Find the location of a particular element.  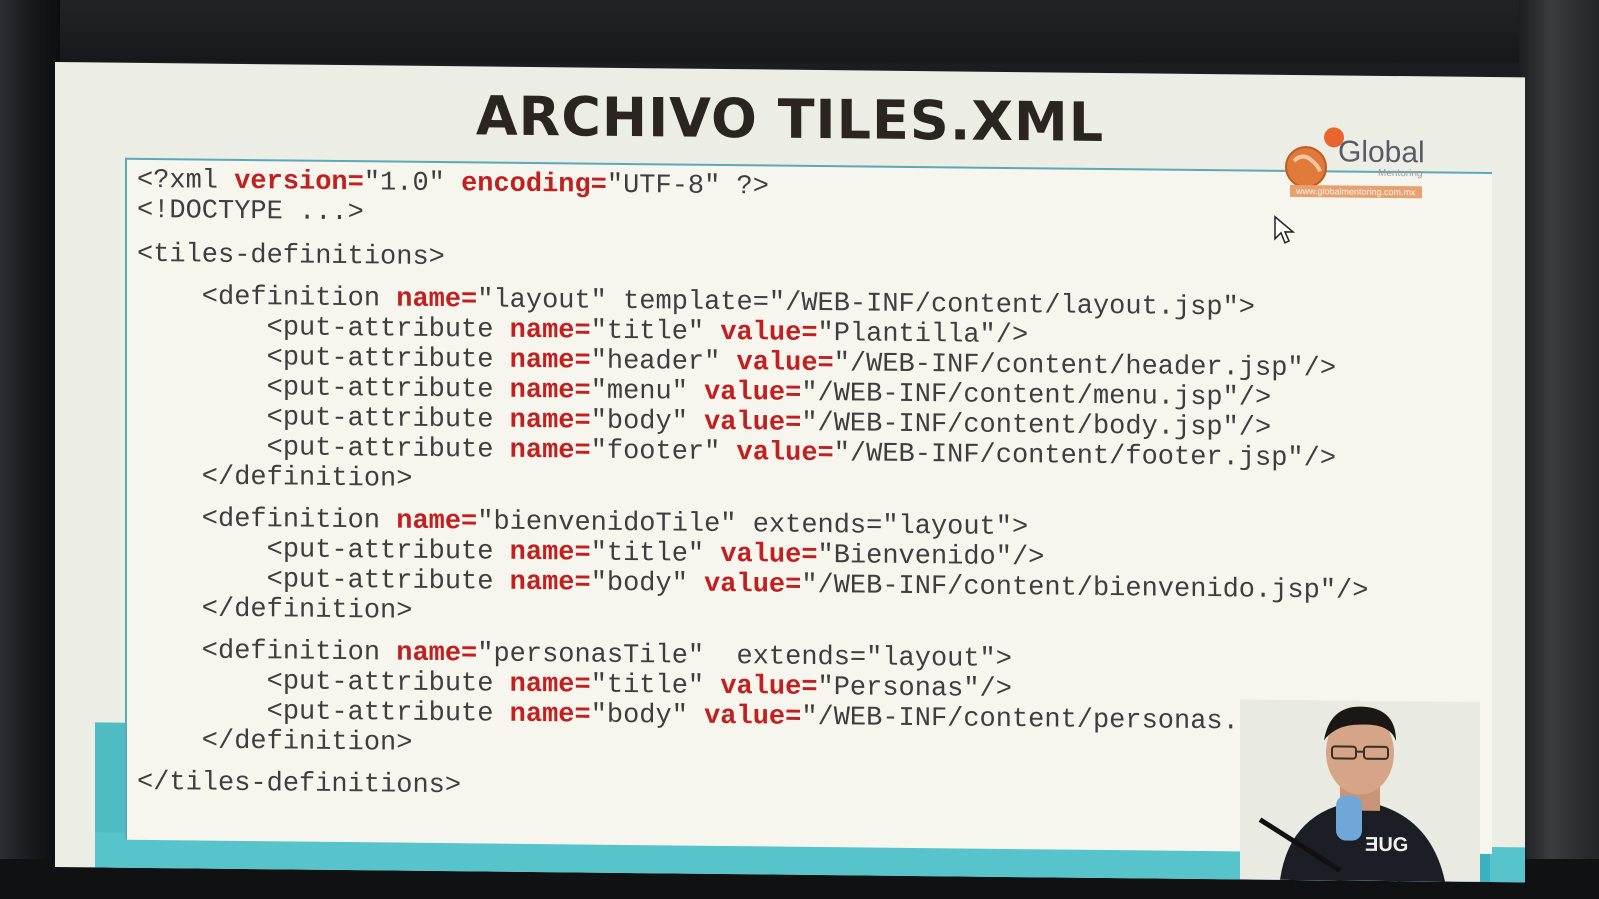

code-line-tiles-close: </tiles-definitions> is located at coordinates (752, 789).